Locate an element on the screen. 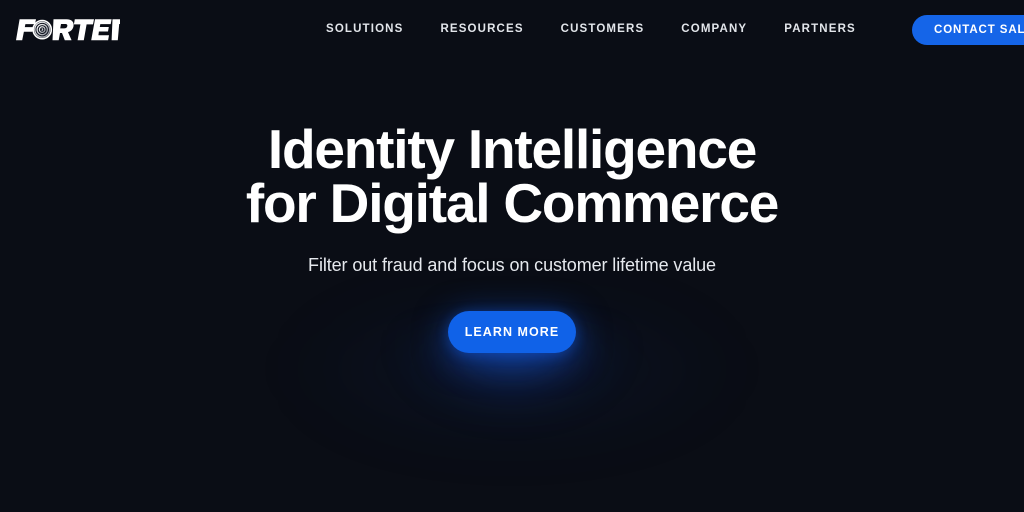 The width and height of the screenshot is (1024, 512). nav-item-customers: CUSTOMERS is located at coordinates (603, 29).